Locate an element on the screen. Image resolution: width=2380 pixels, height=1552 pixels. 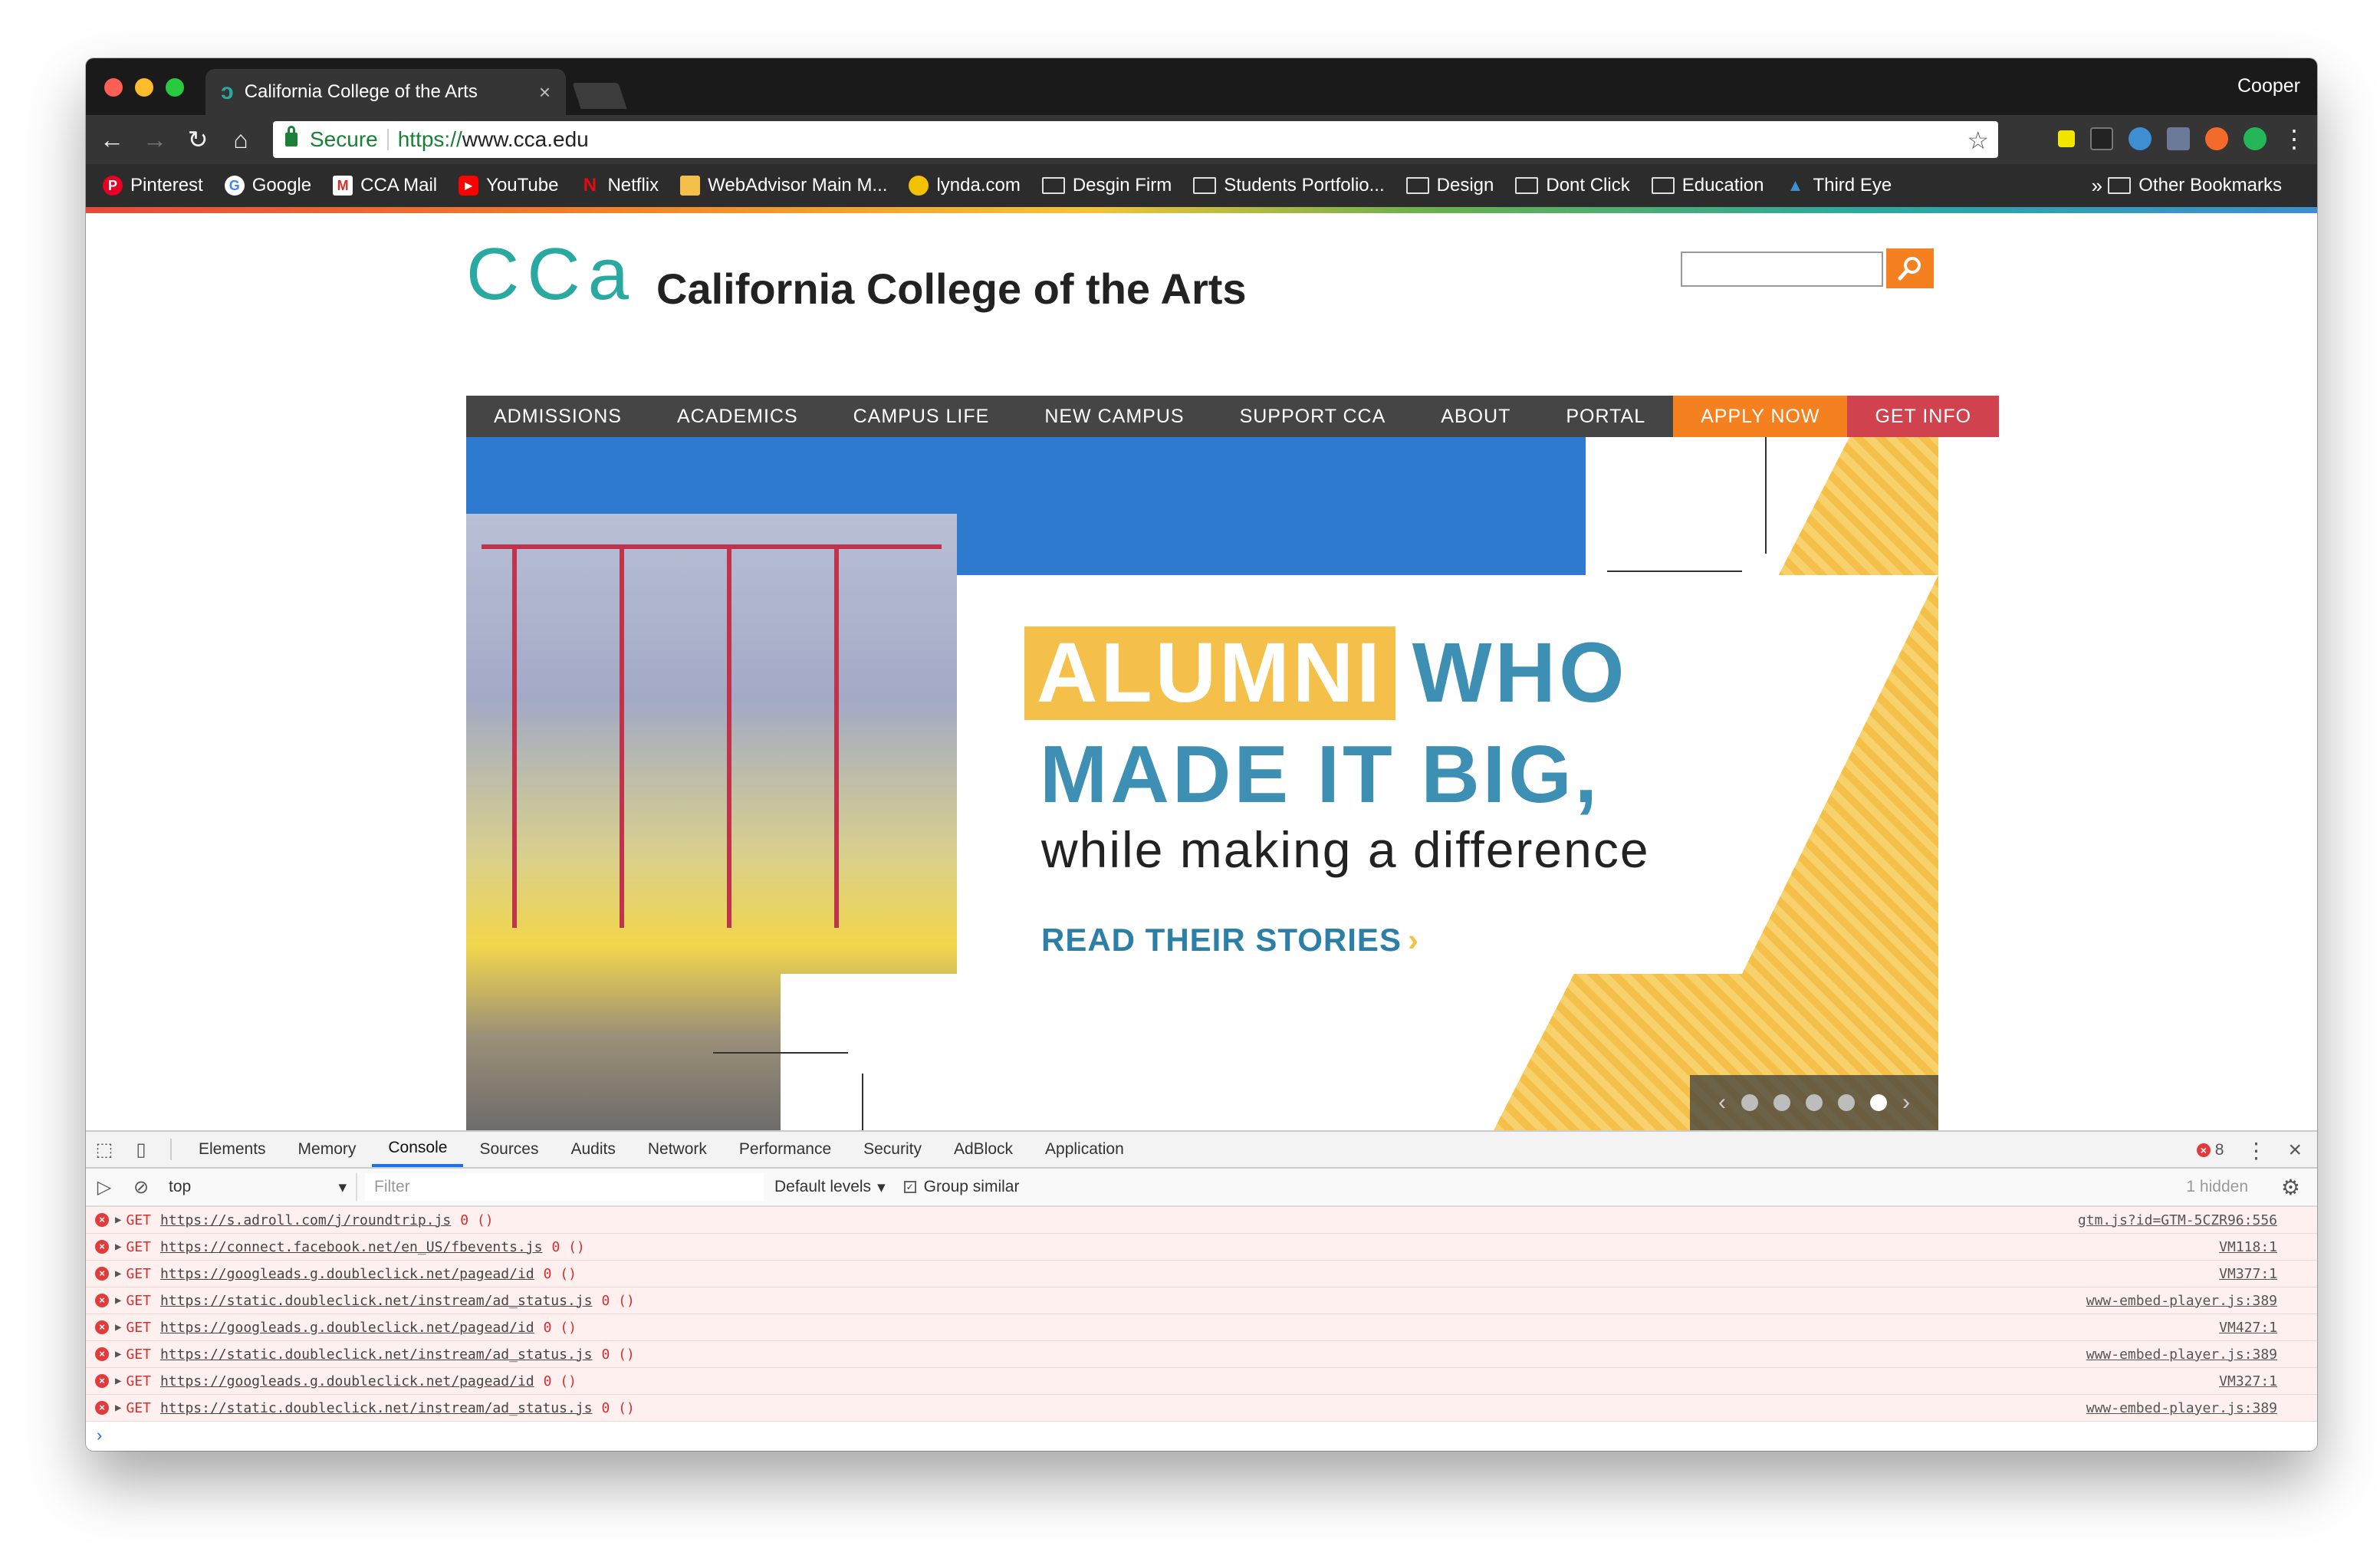
green-extension-icon is located at coordinates (2255, 138).